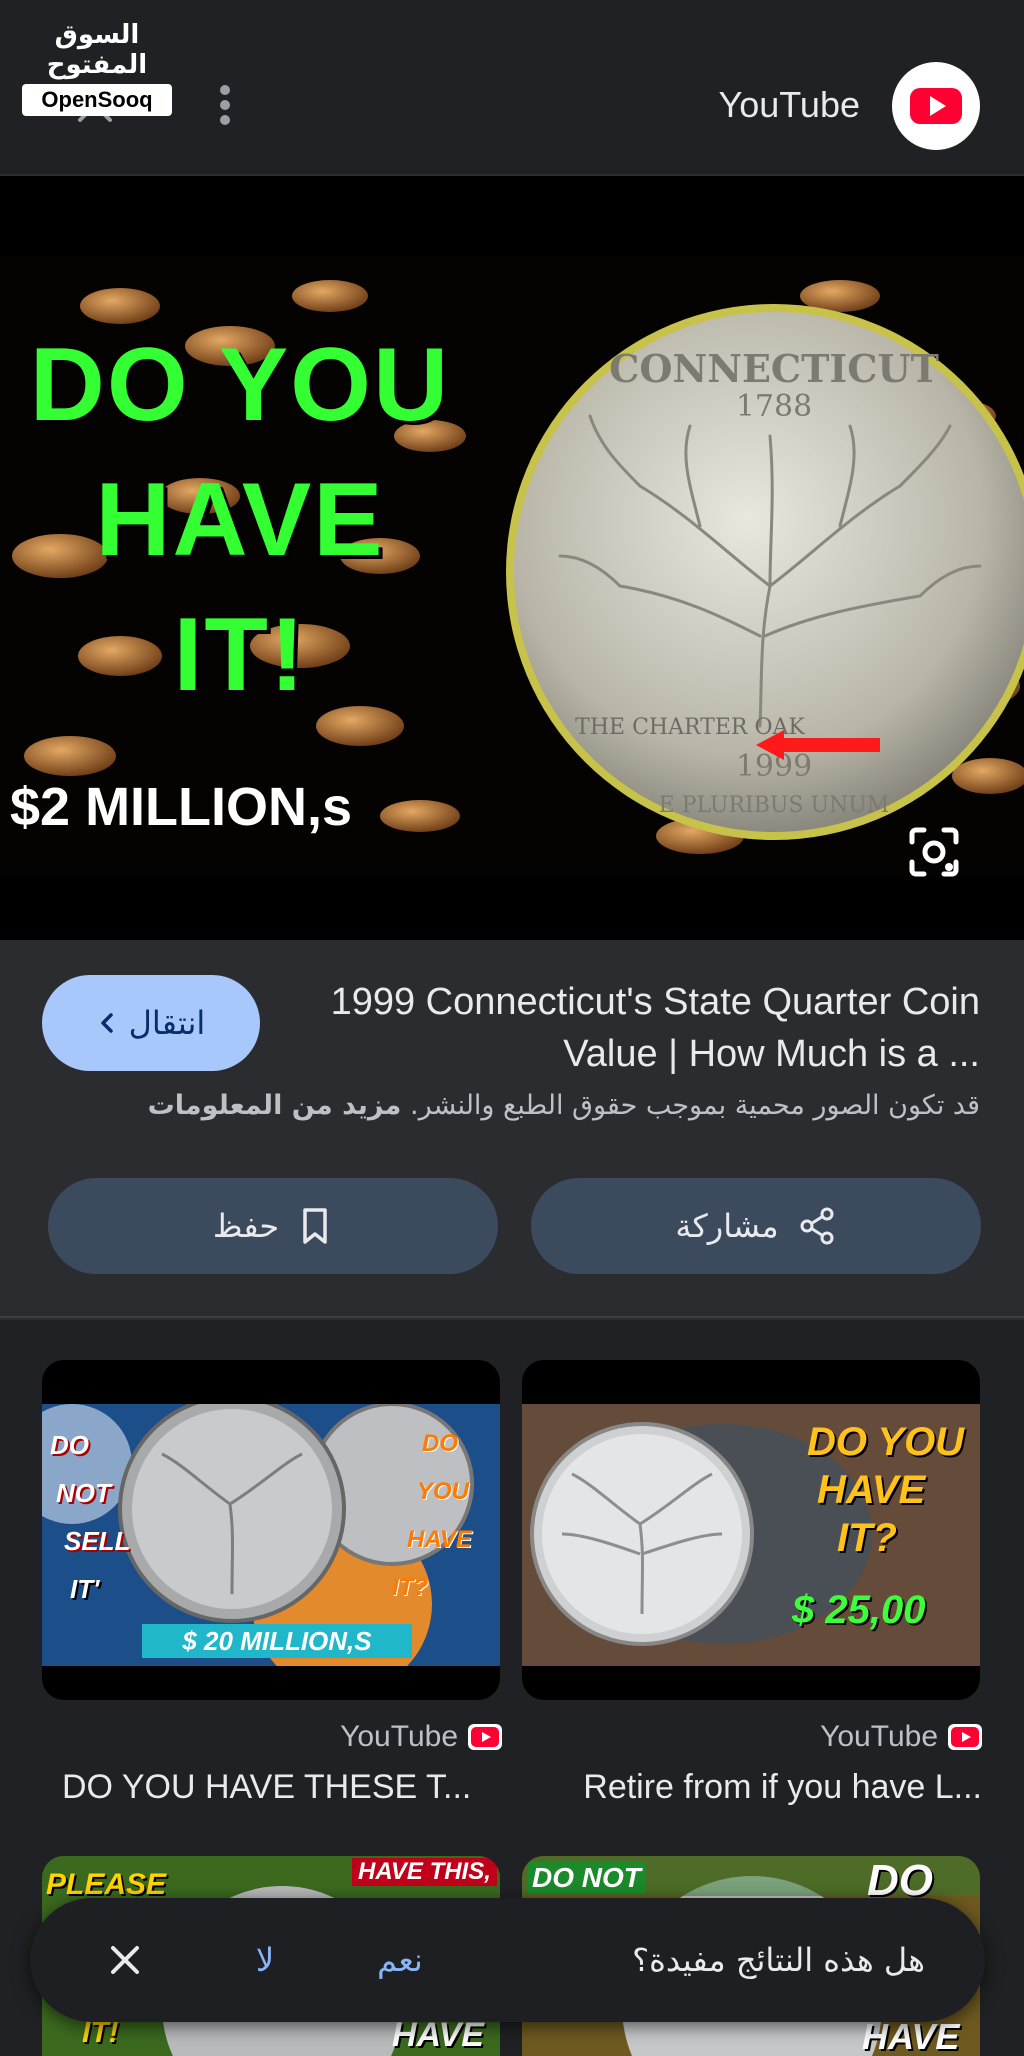 This screenshot has width=1024, height=2056. I want to click on source-title: YouTube, so click(789, 104).